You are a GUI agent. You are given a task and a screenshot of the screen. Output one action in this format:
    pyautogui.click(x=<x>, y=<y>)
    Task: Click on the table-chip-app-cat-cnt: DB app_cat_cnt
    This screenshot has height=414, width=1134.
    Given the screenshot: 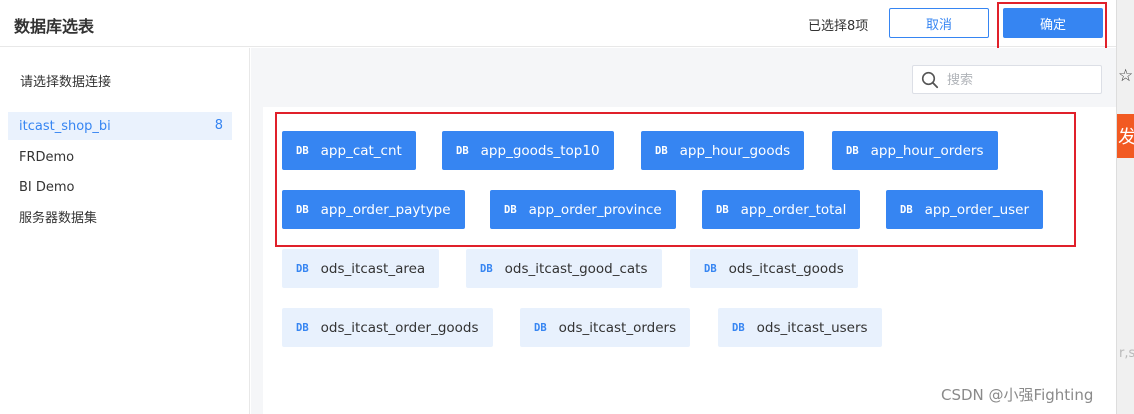 What is the action you would take?
    pyautogui.click(x=349, y=150)
    